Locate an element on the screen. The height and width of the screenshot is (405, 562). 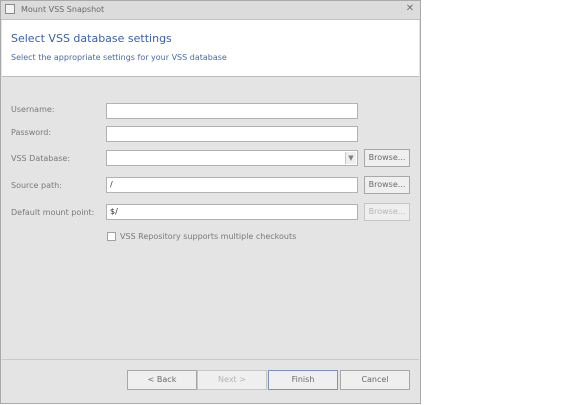
page-title: Select VSS database settings is located at coordinates (91, 38).